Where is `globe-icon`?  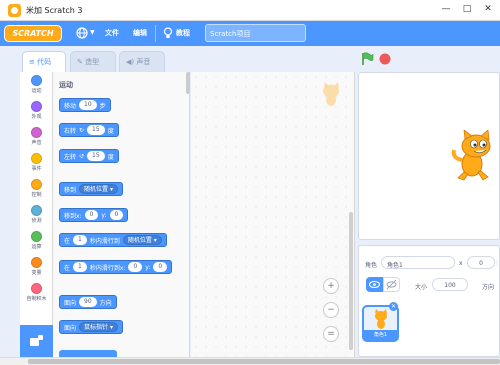
globe-icon is located at coordinates (82, 33).